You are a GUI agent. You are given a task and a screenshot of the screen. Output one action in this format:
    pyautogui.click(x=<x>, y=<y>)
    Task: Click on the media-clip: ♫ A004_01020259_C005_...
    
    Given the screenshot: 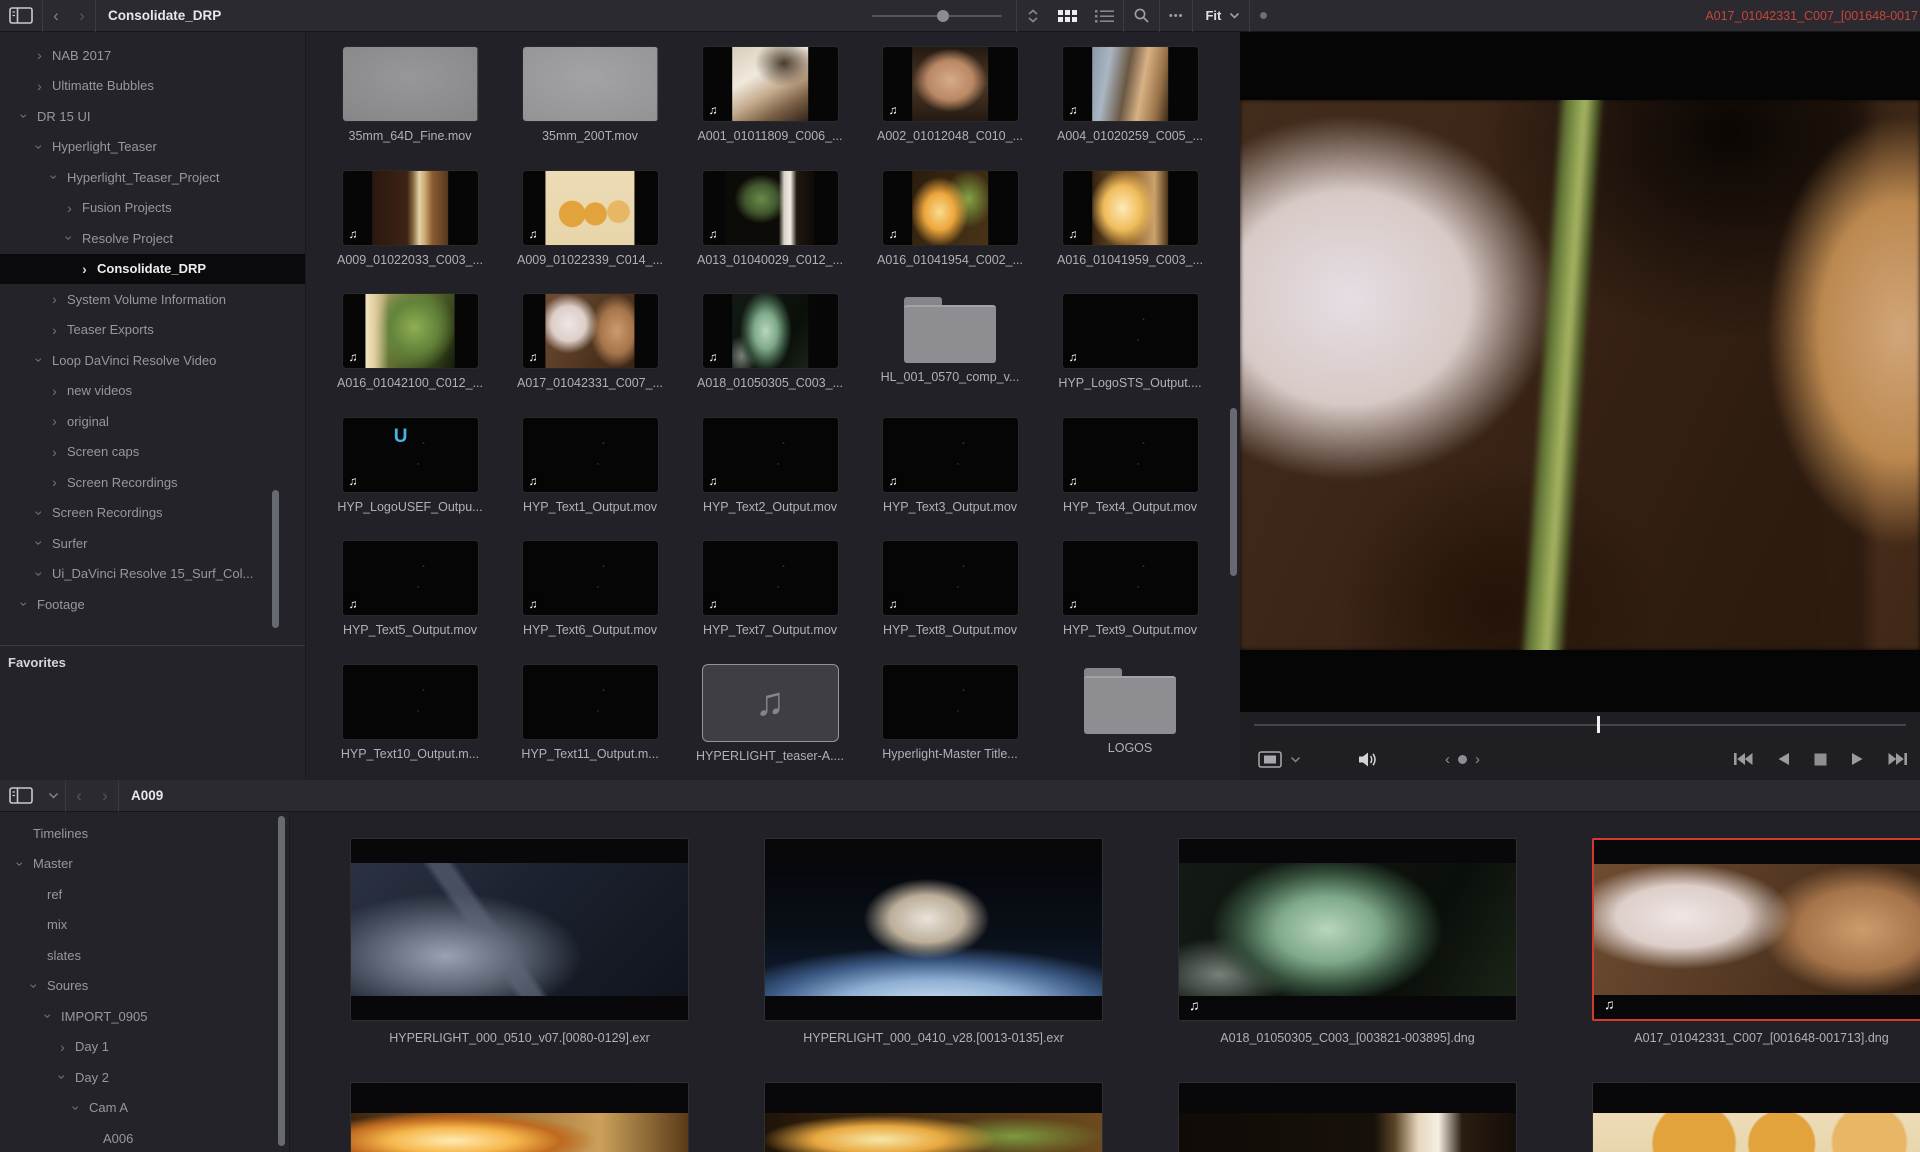 What is the action you would take?
    pyautogui.click(x=1130, y=108)
    